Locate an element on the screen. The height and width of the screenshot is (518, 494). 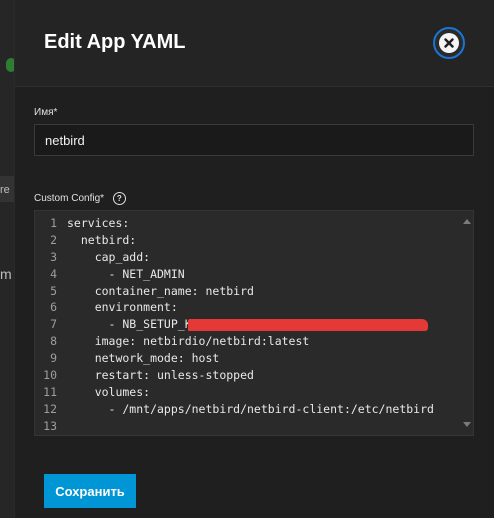
code-line-row: 13 is located at coordinates (254, 426).